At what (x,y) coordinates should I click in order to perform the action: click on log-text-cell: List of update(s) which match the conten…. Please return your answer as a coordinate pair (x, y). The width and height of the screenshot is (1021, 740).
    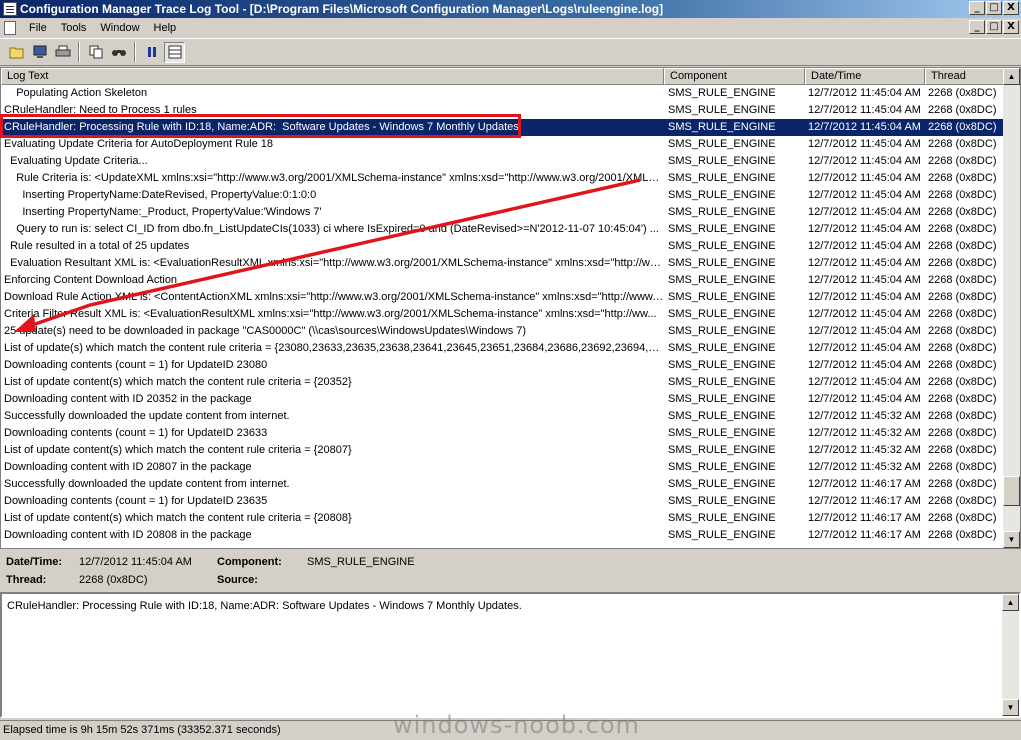
    Looking at the image, I should click on (334, 348).